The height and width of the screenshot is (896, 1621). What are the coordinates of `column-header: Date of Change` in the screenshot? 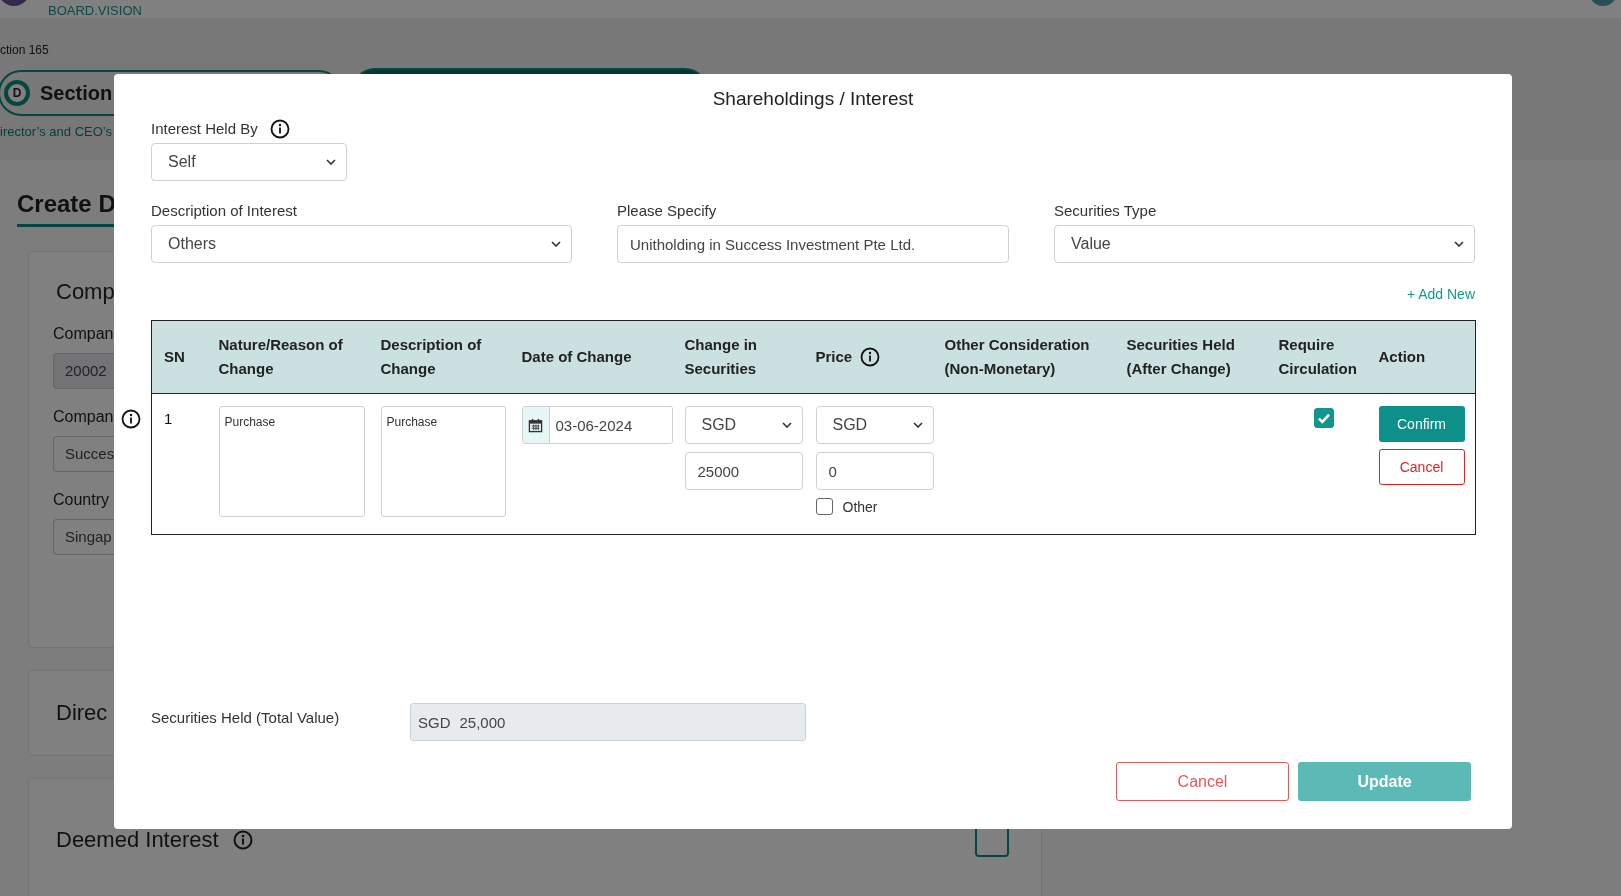 It's located at (576, 357).